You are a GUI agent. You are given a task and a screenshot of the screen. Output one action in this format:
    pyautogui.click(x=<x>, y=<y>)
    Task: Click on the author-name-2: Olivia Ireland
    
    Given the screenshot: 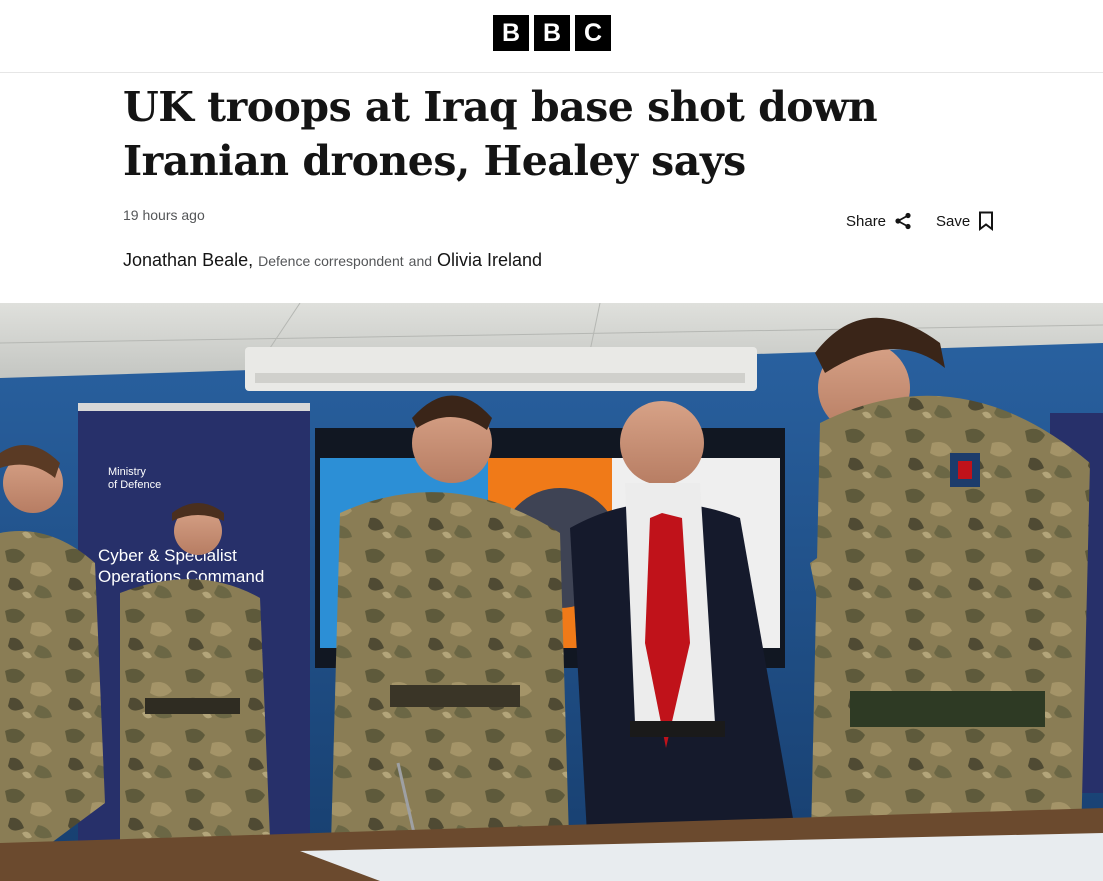 What is the action you would take?
    pyautogui.click(x=489, y=260)
    